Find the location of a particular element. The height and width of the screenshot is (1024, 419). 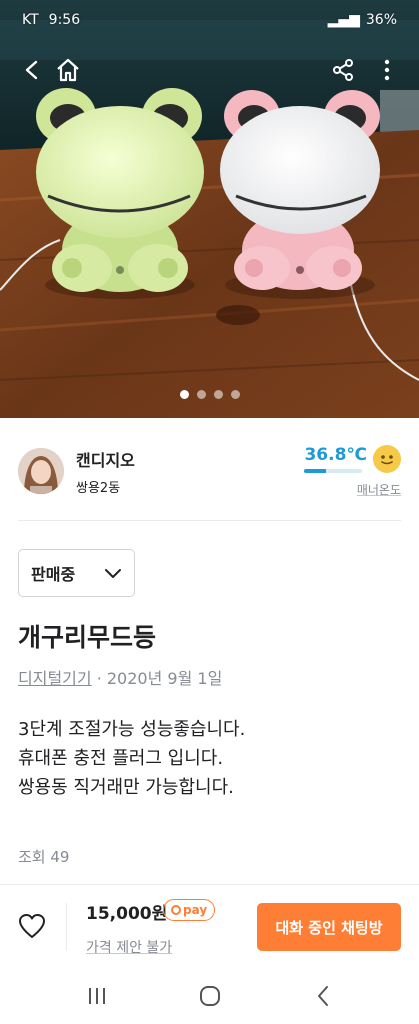

top-navigation is located at coordinates (209, 70).